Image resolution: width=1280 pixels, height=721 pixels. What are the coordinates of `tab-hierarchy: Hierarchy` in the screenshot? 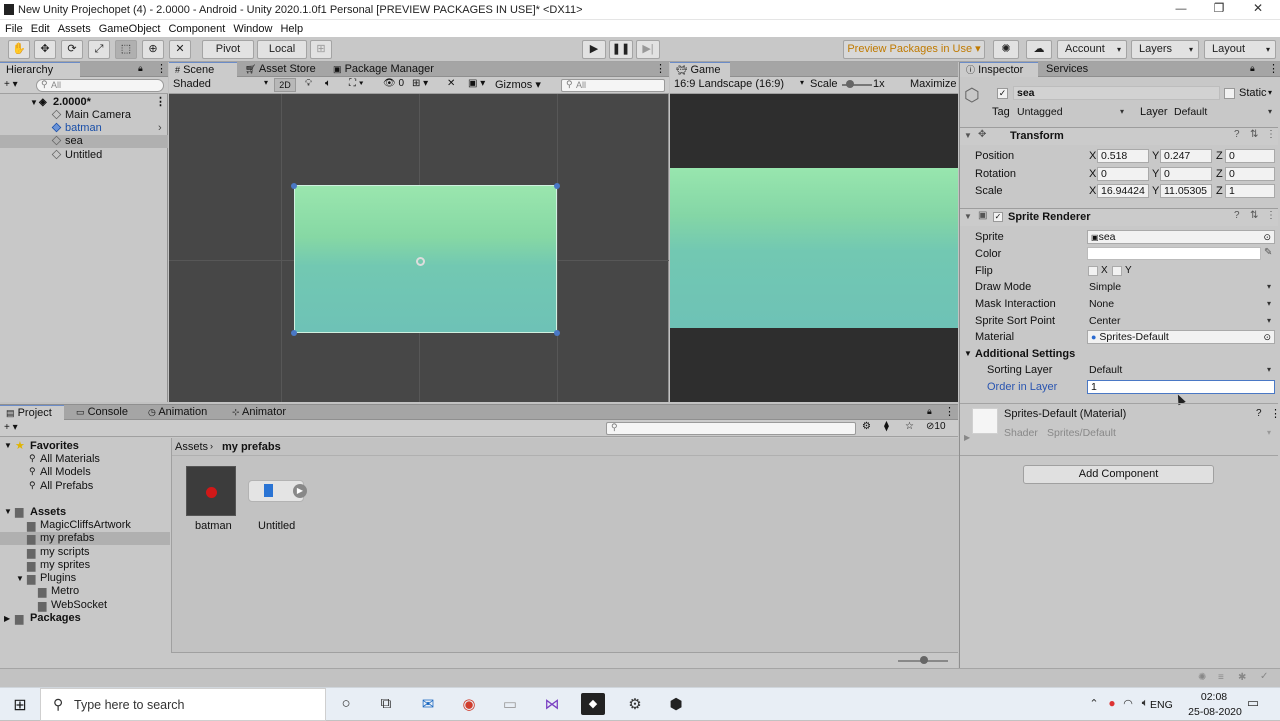 It's located at (40, 69).